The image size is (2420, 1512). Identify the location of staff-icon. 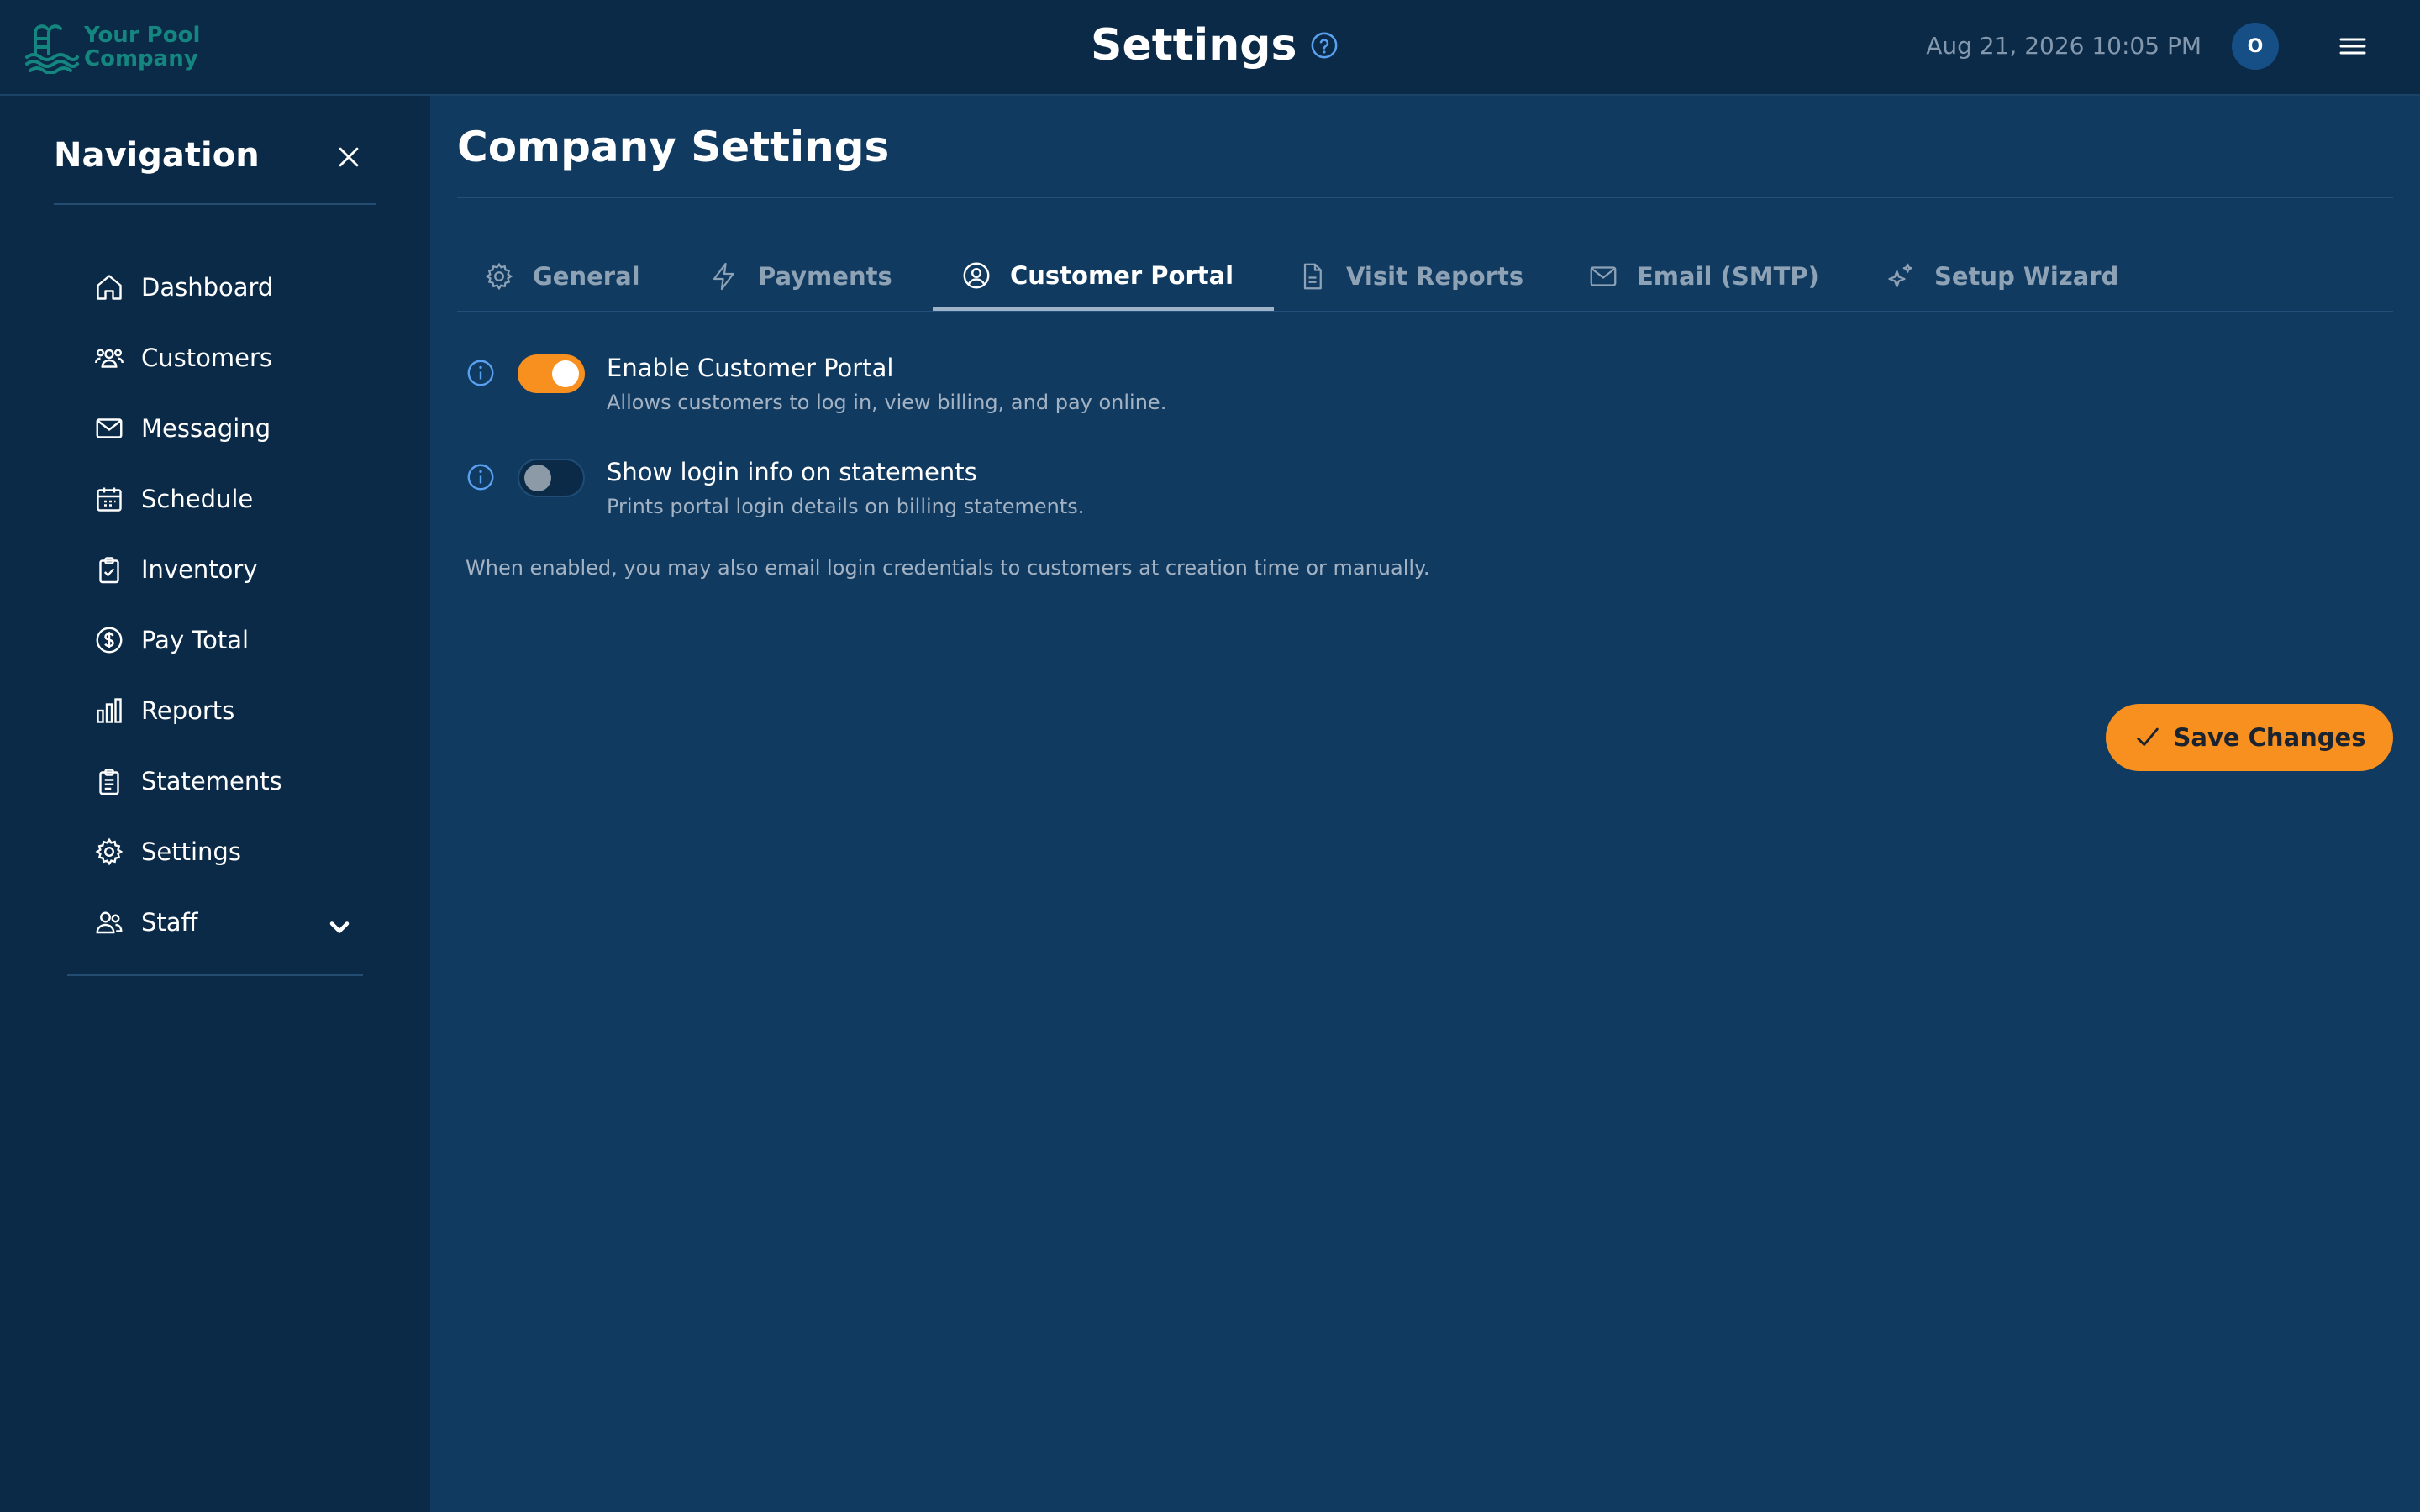
(109, 922).